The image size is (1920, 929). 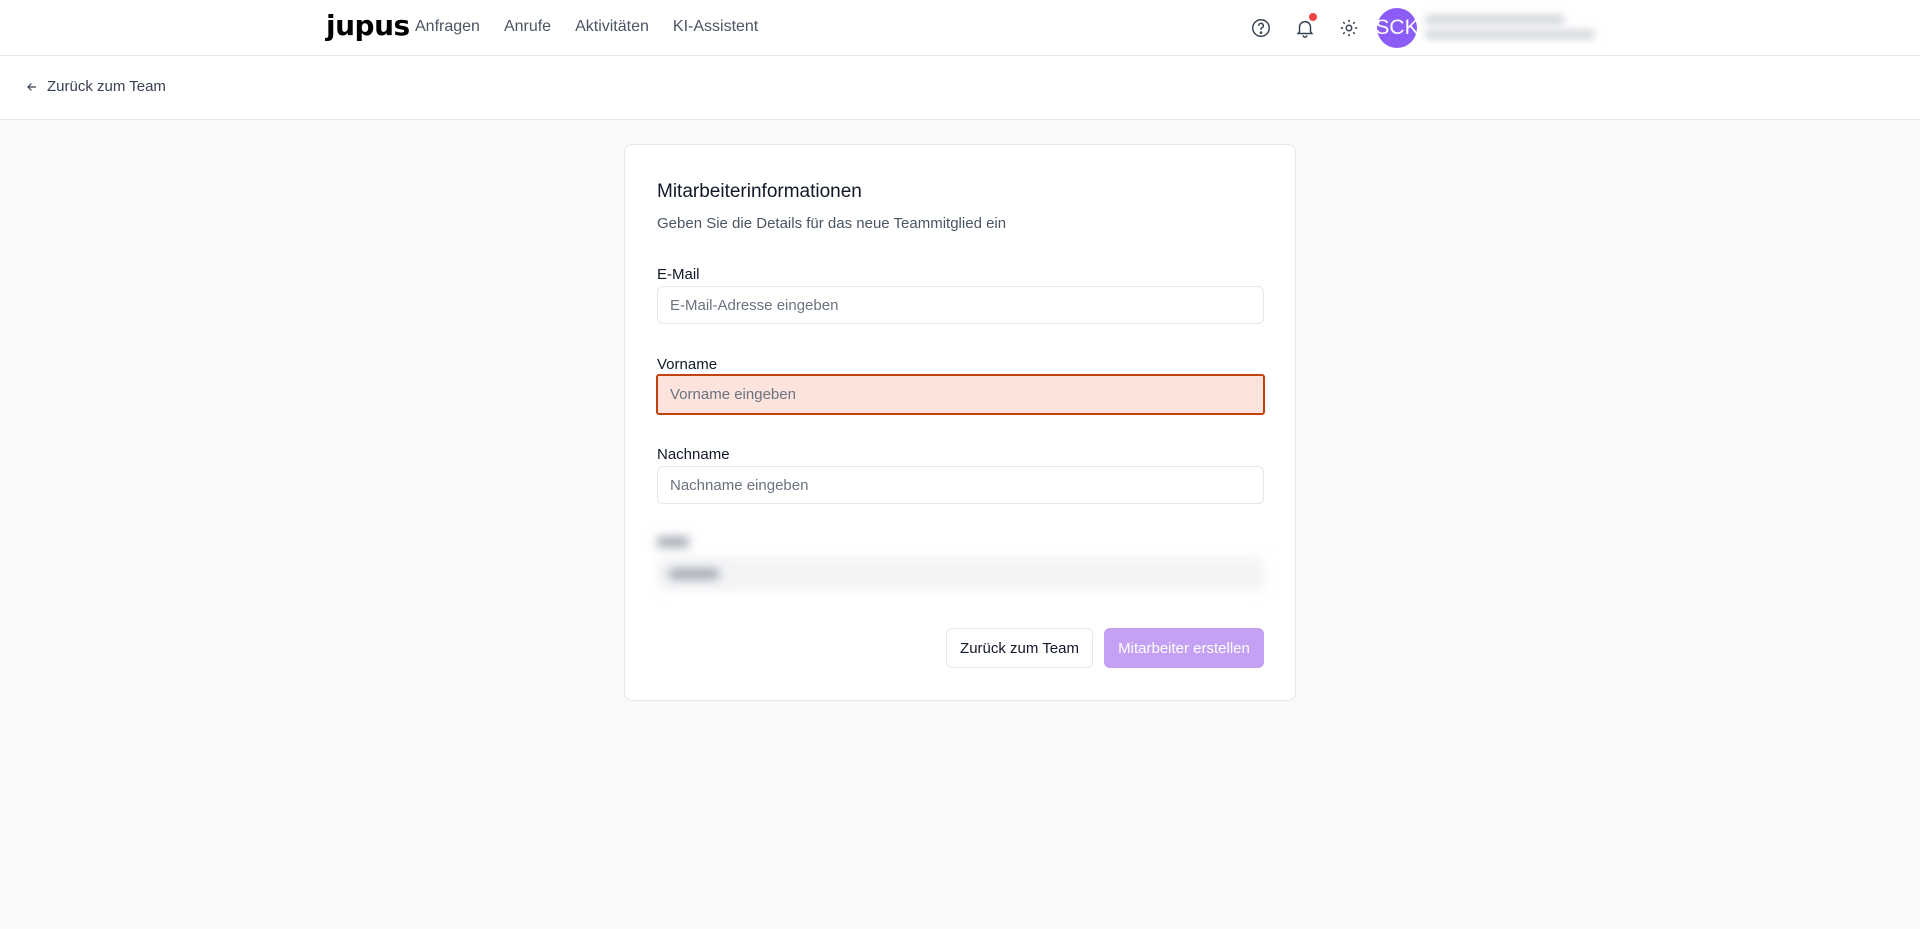 I want to click on help-icon, so click(x=1261, y=28).